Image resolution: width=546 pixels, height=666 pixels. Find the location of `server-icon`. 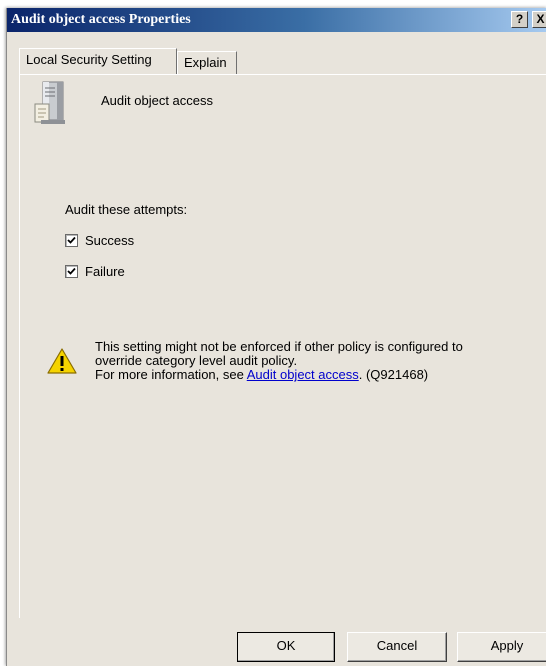

server-icon is located at coordinates (49, 102).